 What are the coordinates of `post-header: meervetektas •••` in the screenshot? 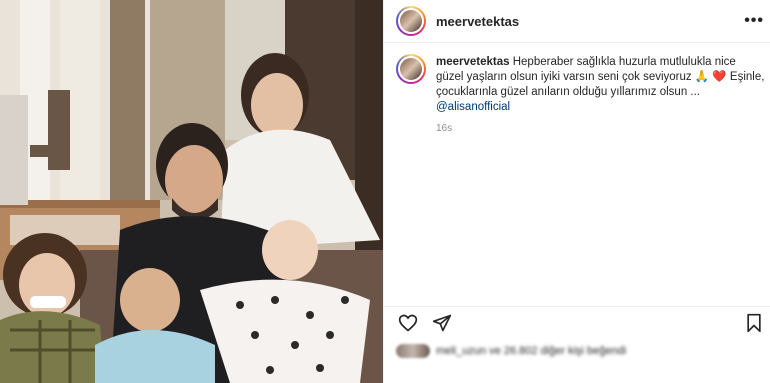 It's located at (577, 21).